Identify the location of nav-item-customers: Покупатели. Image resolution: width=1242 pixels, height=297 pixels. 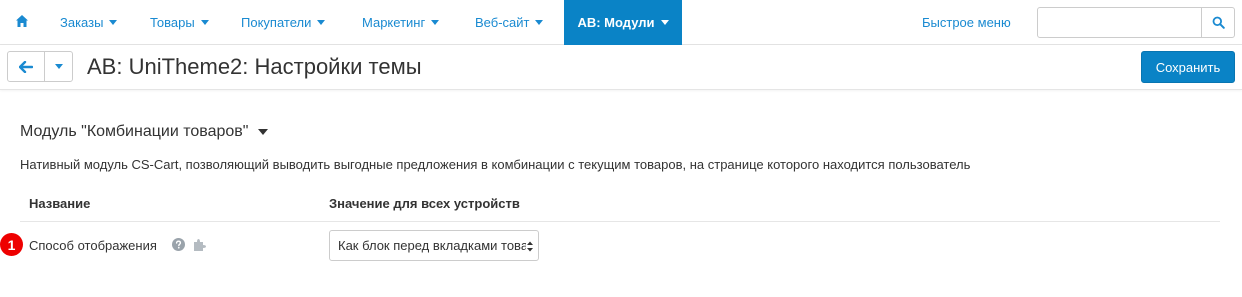
(283, 22).